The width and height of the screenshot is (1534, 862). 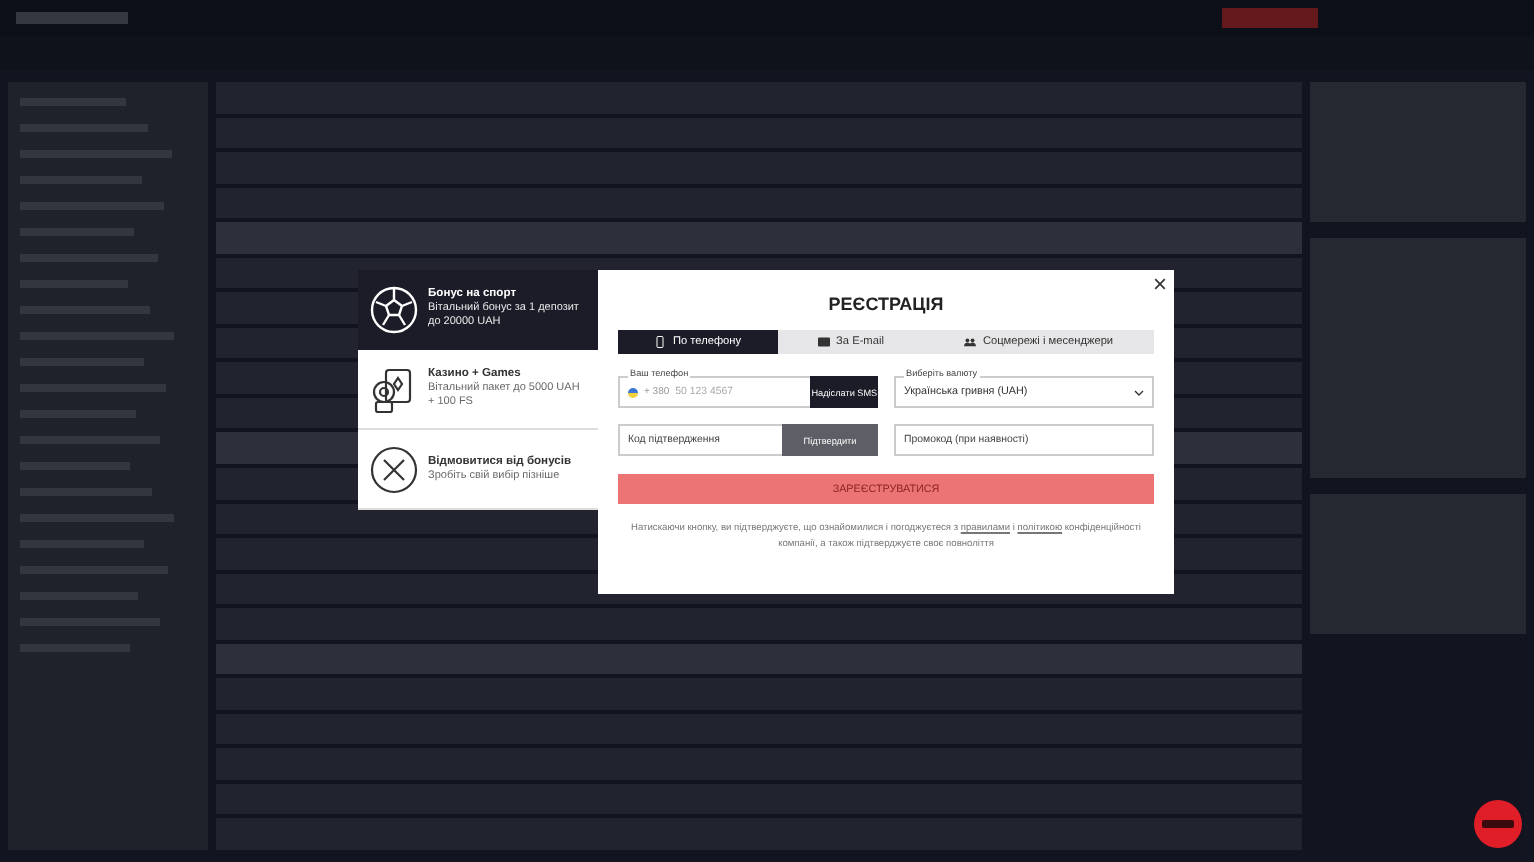 What do you see at coordinates (1139, 392) in the screenshot?
I see `chevron-down-icon` at bounding box center [1139, 392].